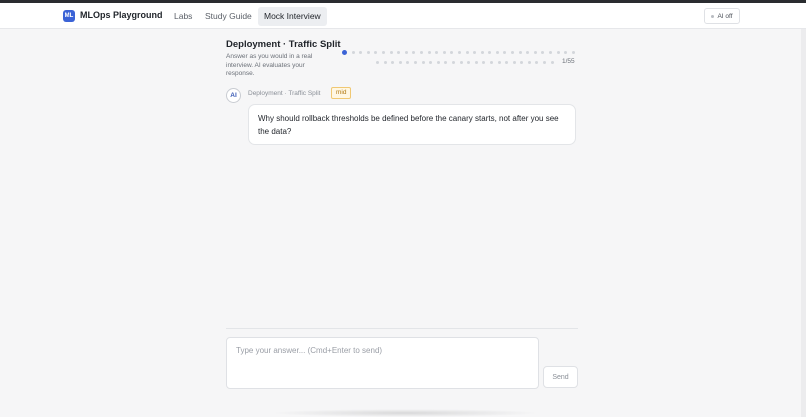 Image resolution: width=806 pixels, height=417 pixels. I want to click on send-button: Send, so click(560, 377).